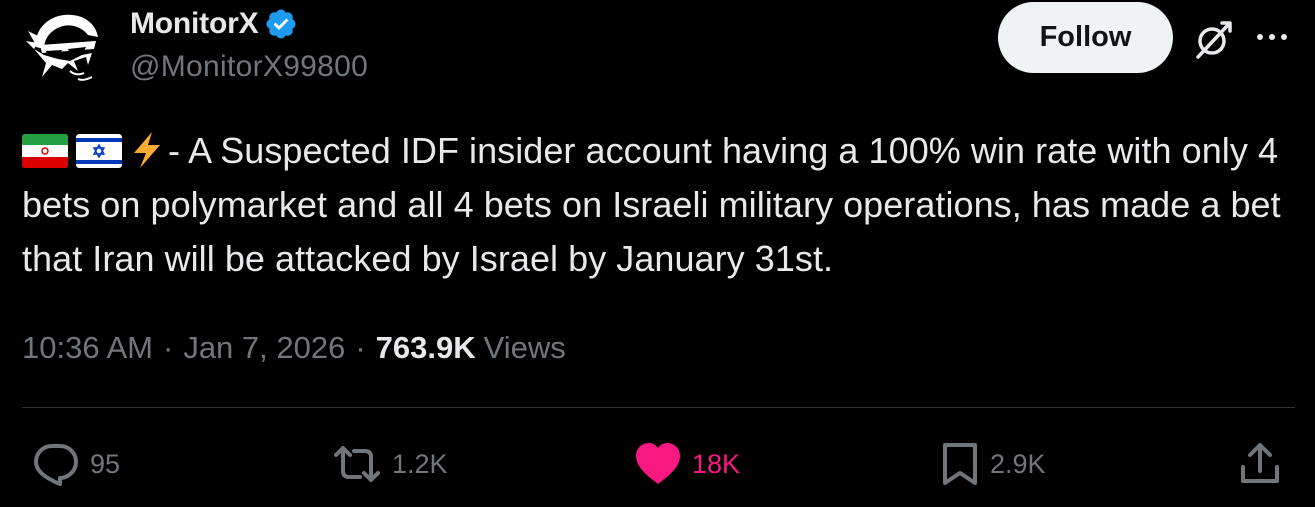  I want to click on repost-button: 1.2K, so click(390, 464).